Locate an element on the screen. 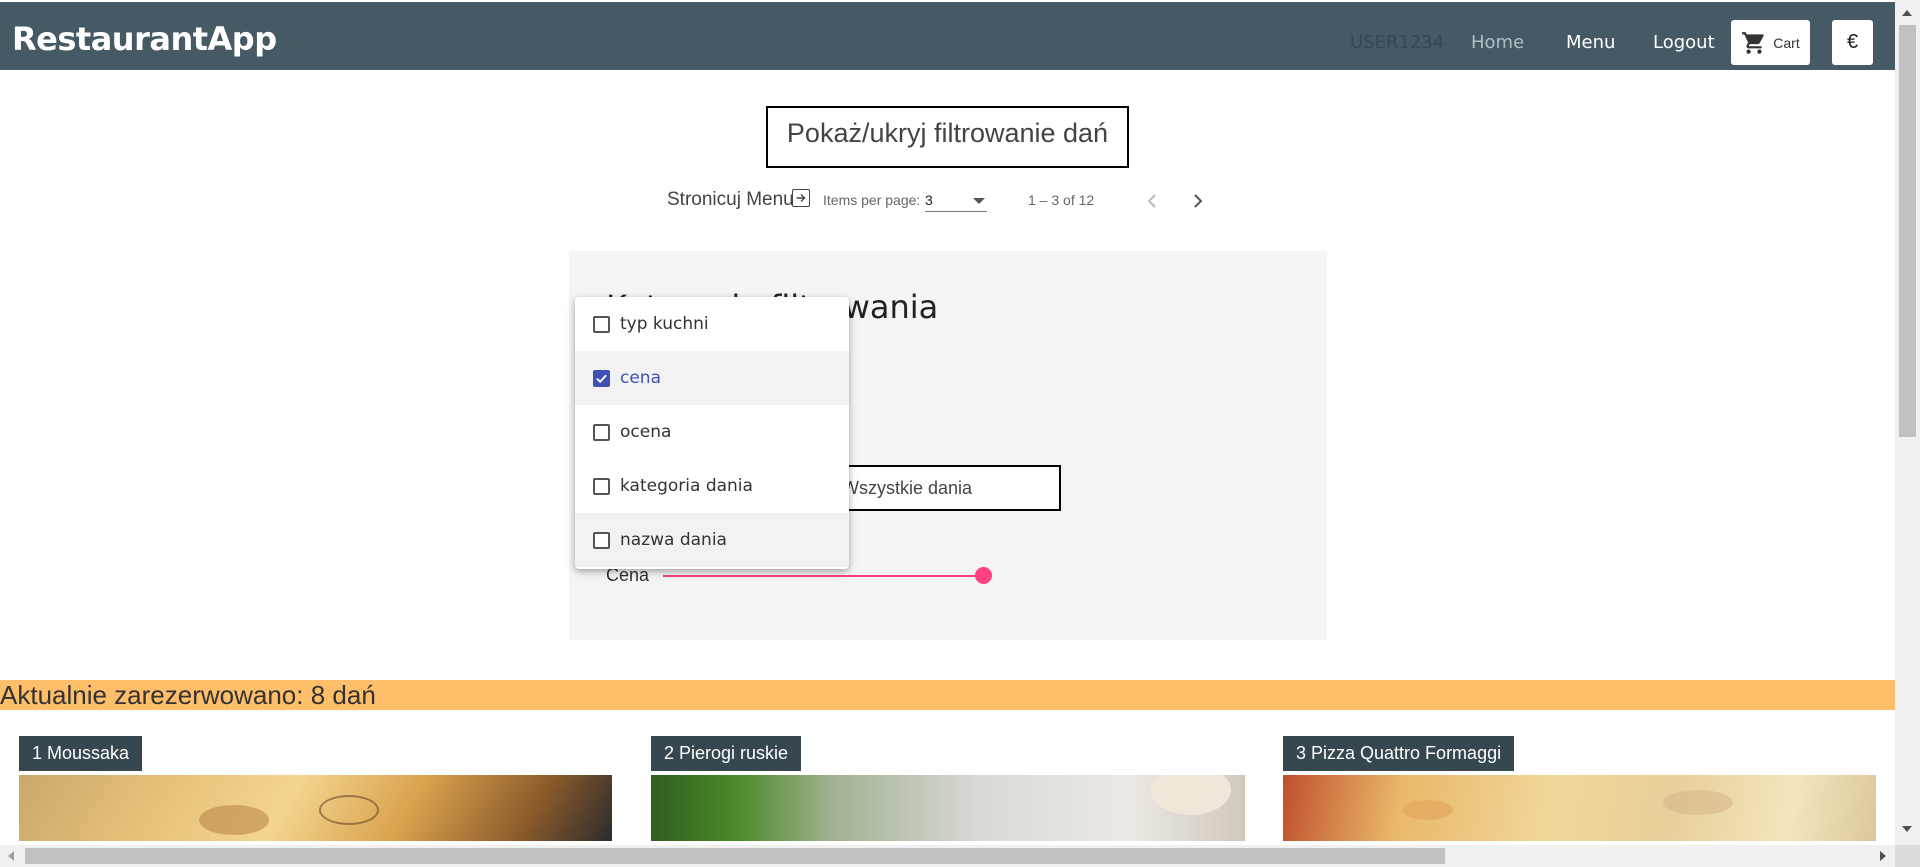 Image resolution: width=1920 pixels, height=867 pixels. card-title: 1 Moussaka is located at coordinates (81, 753).